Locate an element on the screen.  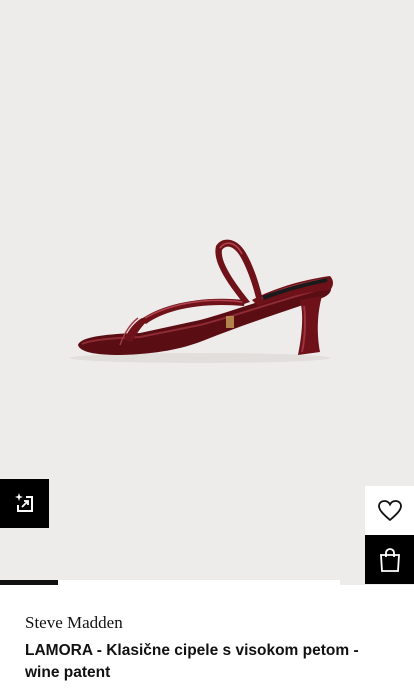
shopping-bag-icon is located at coordinates (389, 559).